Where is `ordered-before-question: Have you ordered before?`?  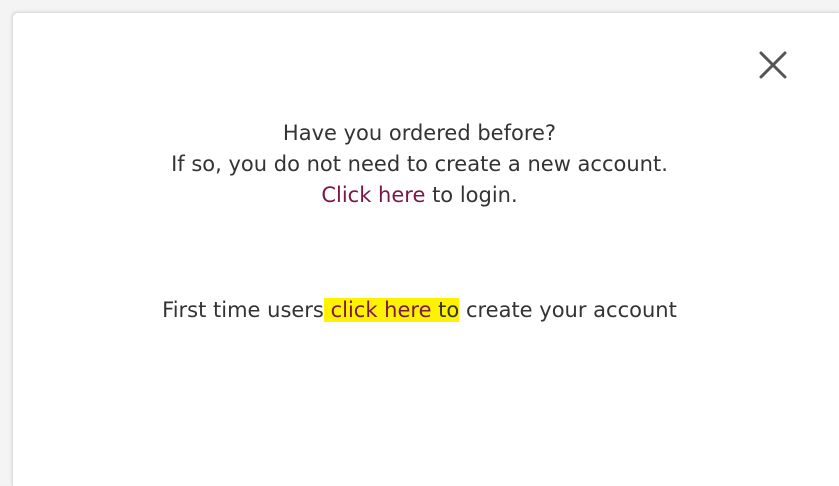 ordered-before-question: Have you ordered before? is located at coordinates (419, 133).